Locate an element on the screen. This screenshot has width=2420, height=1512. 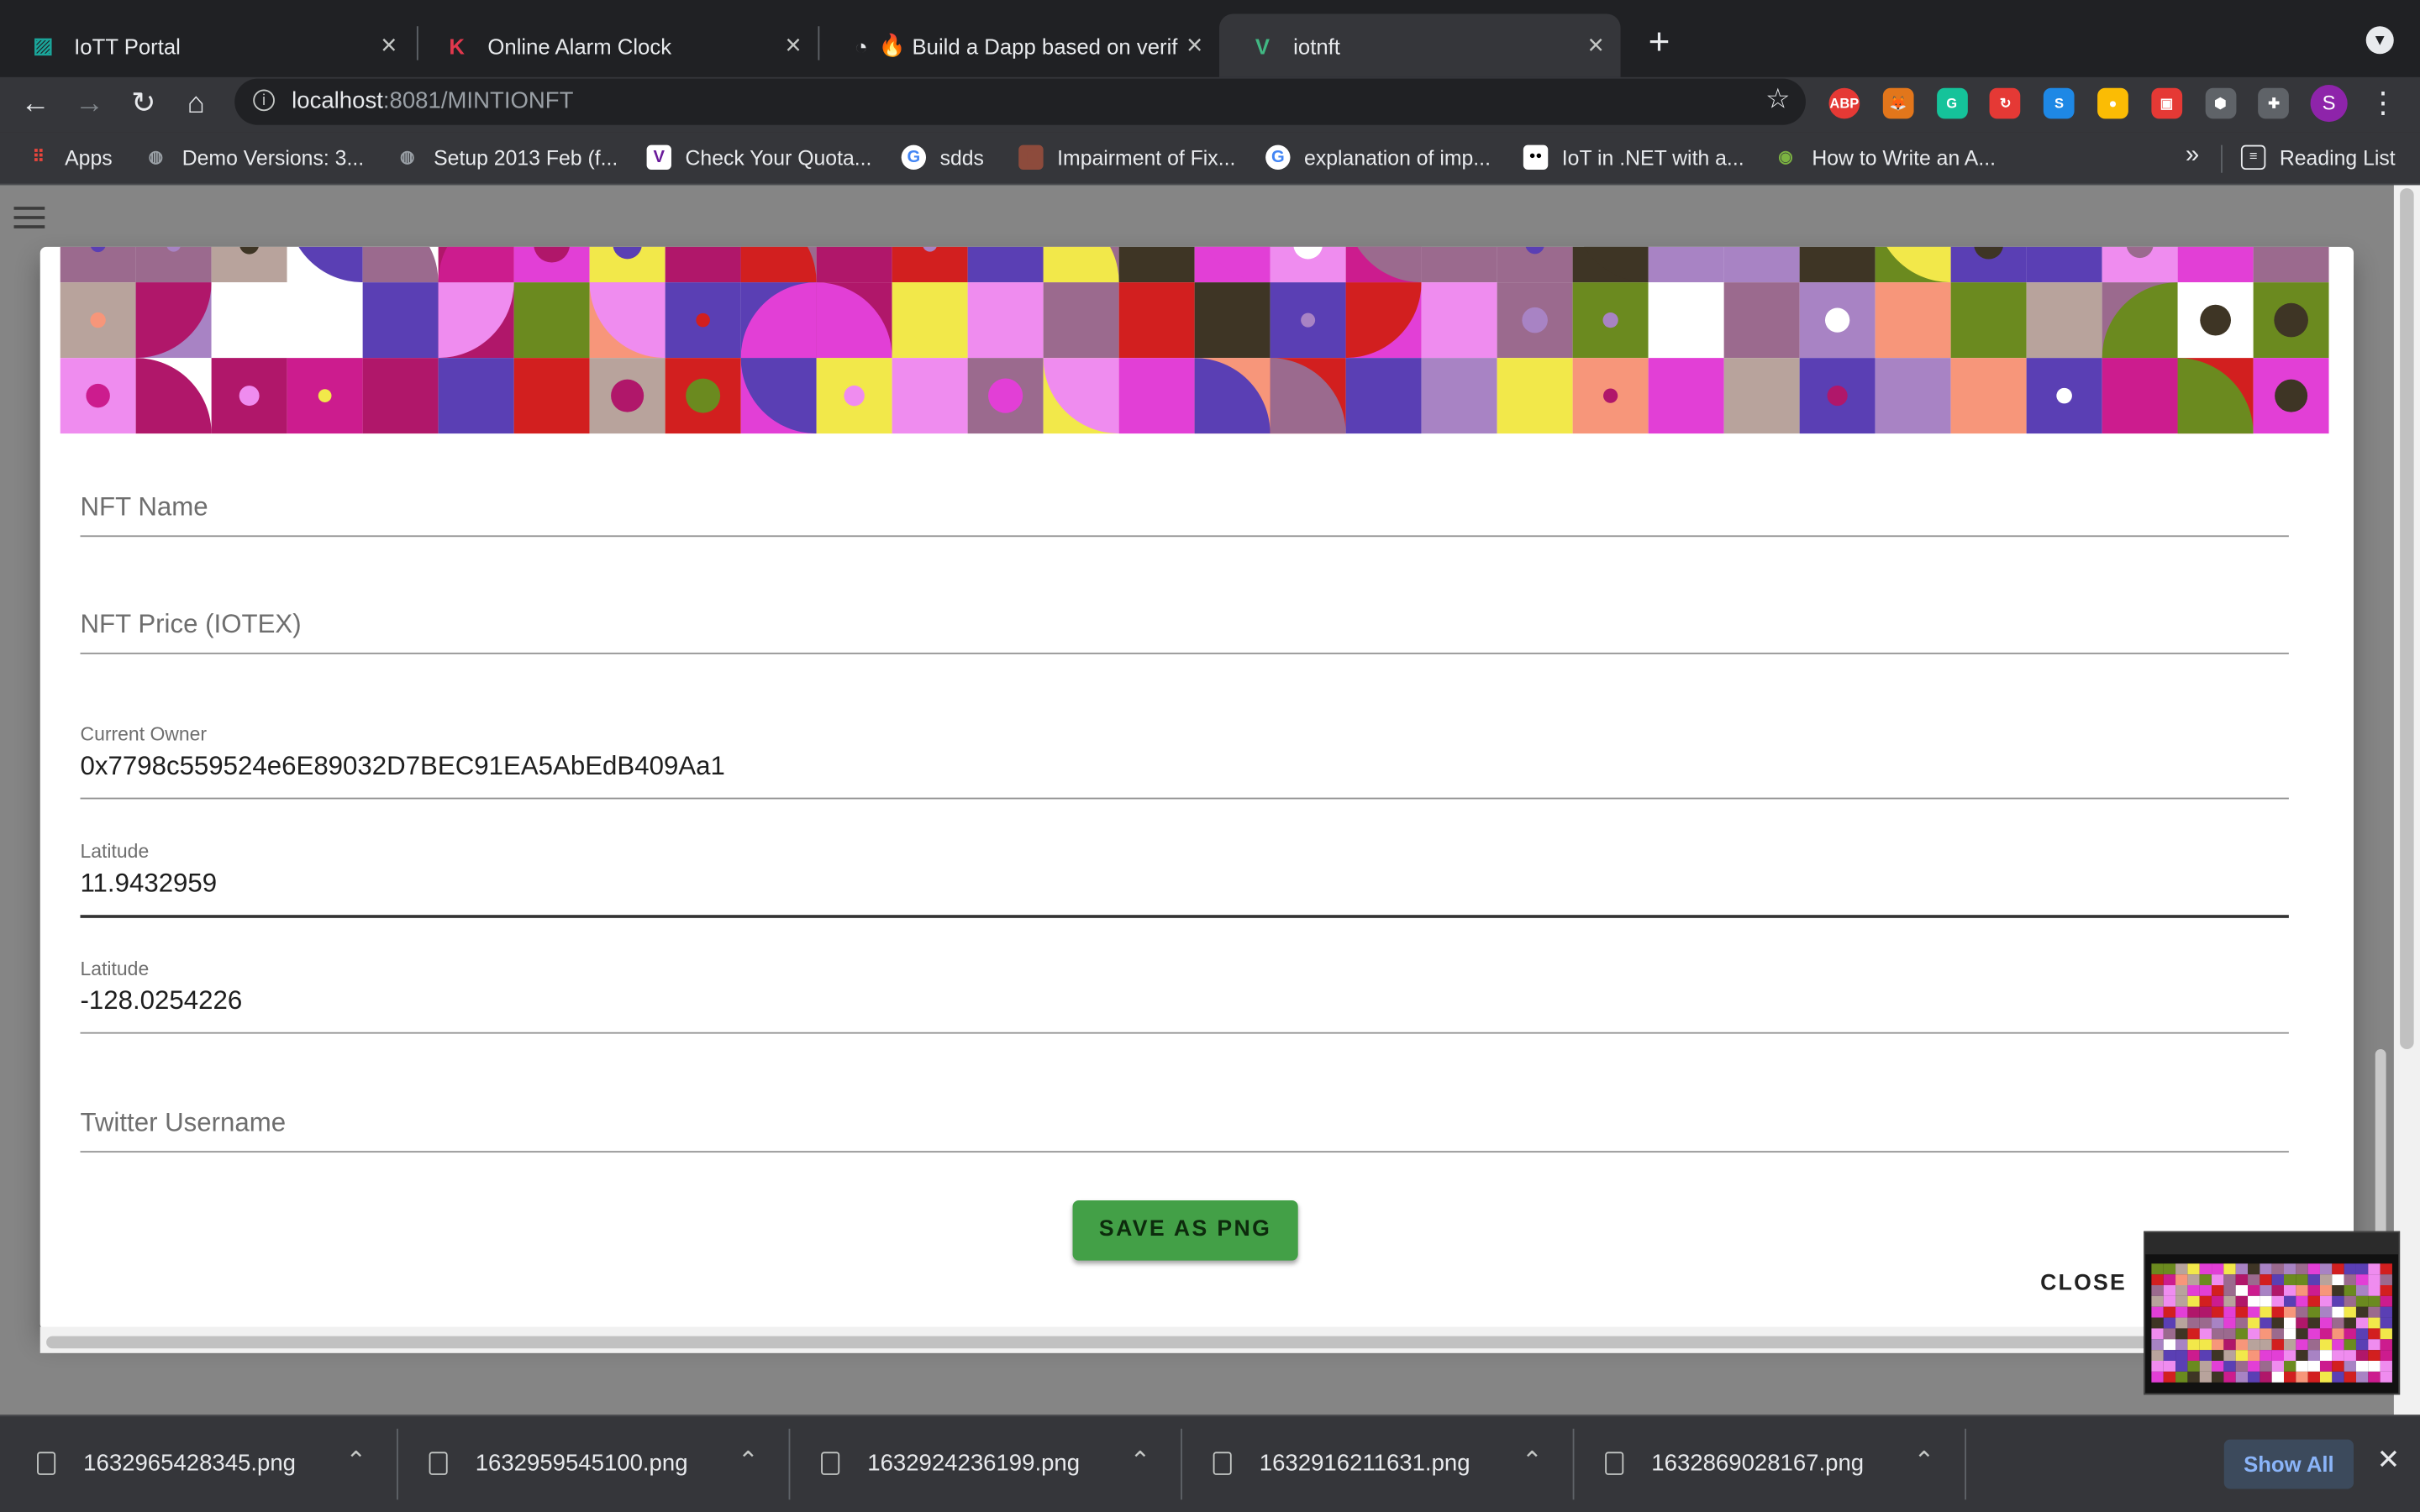
bookmark-item: Gsdds is located at coordinates (942, 157).